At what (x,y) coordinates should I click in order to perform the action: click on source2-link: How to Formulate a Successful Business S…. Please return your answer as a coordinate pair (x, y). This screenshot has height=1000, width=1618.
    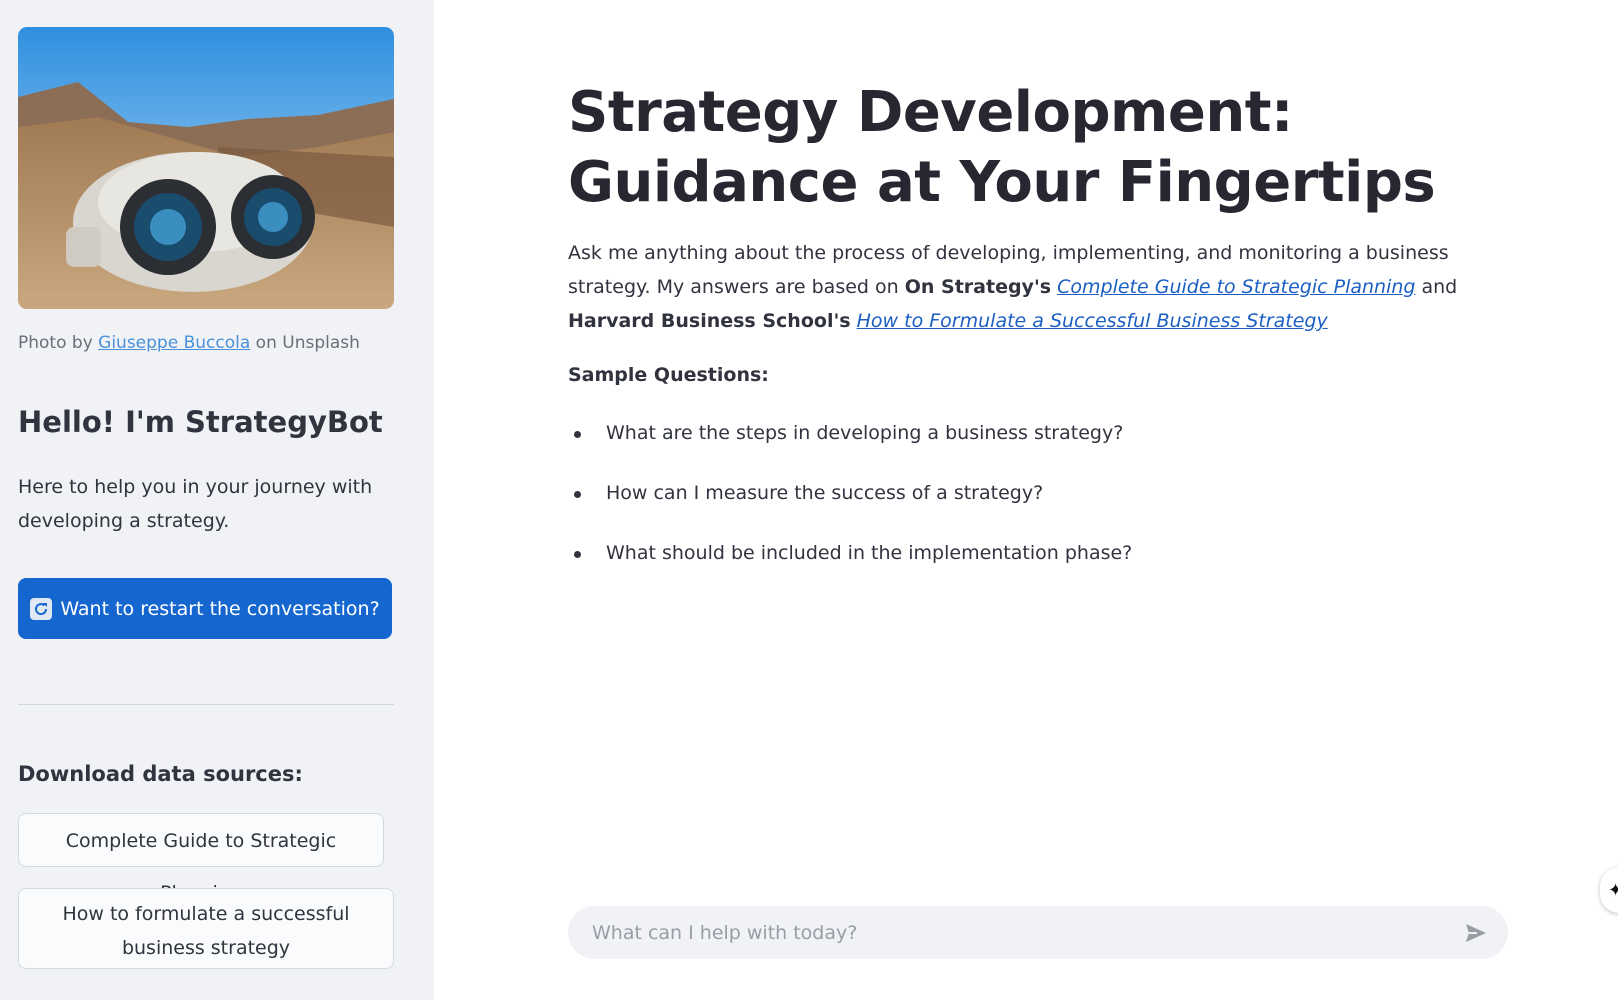
    Looking at the image, I should click on (1092, 321).